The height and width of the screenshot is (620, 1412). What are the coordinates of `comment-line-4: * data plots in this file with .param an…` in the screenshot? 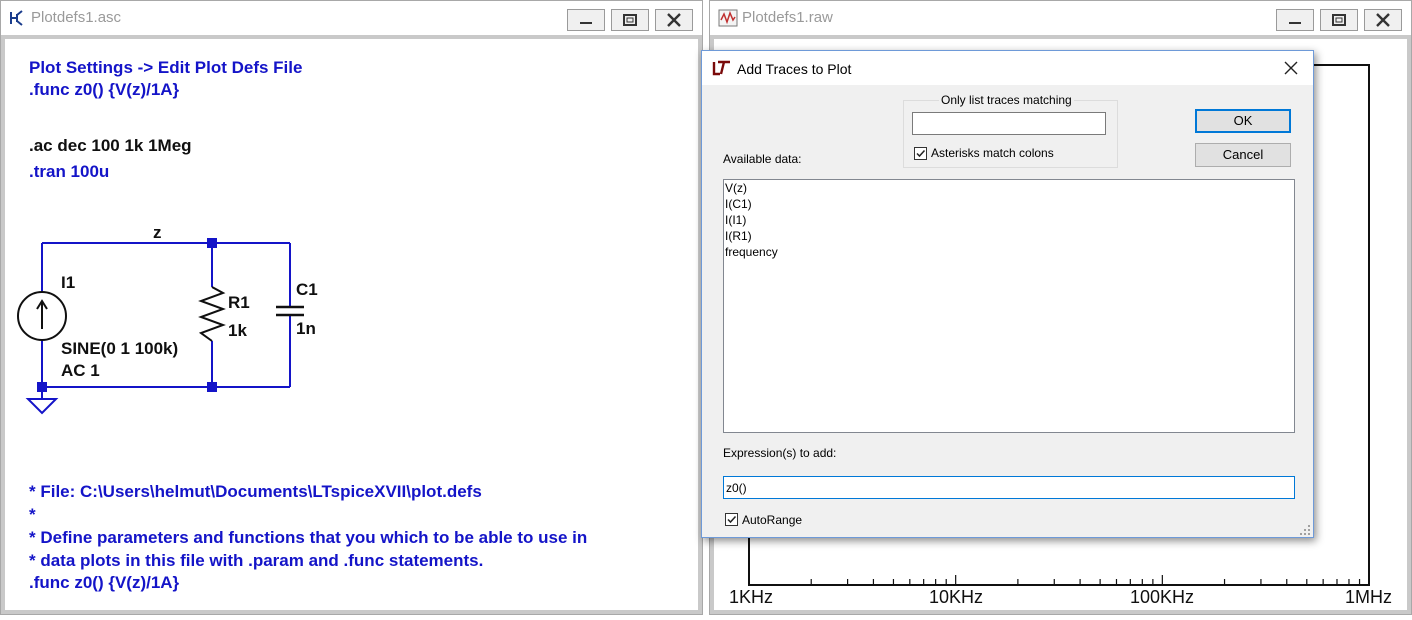 It's located at (256, 561).